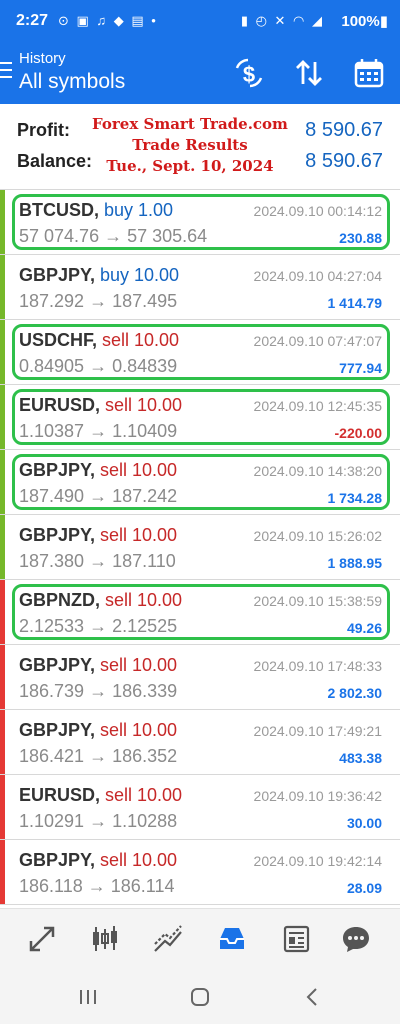 The height and width of the screenshot is (1024, 400). Describe the element at coordinates (317, 536) in the screenshot. I see `trade-time: 2024.09.10 15:26:02` at that location.